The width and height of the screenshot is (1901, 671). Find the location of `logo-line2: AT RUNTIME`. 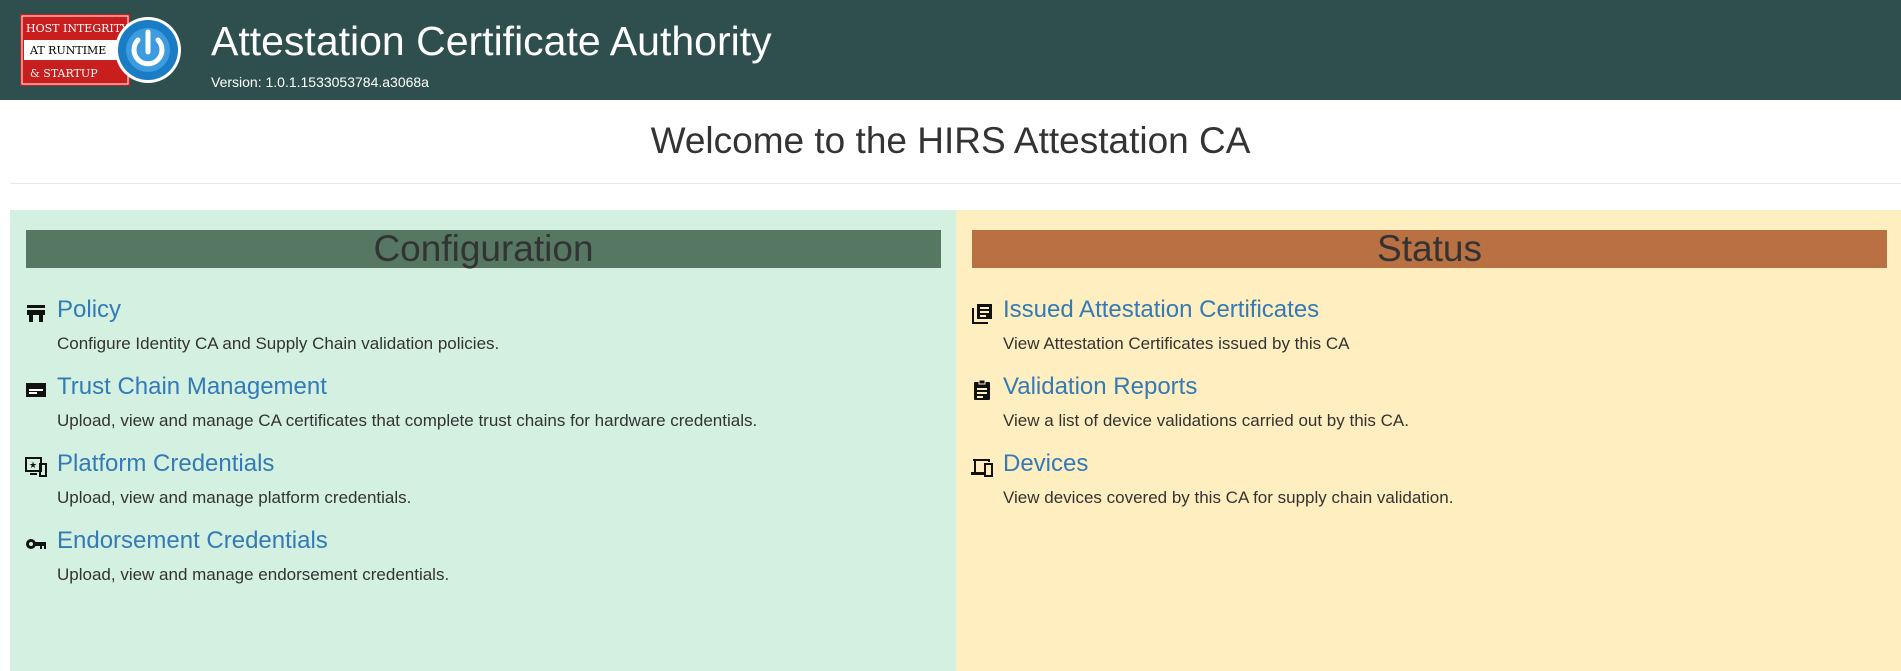

logo-line2: AT RUNTIME is located at coordinates (67, 50).